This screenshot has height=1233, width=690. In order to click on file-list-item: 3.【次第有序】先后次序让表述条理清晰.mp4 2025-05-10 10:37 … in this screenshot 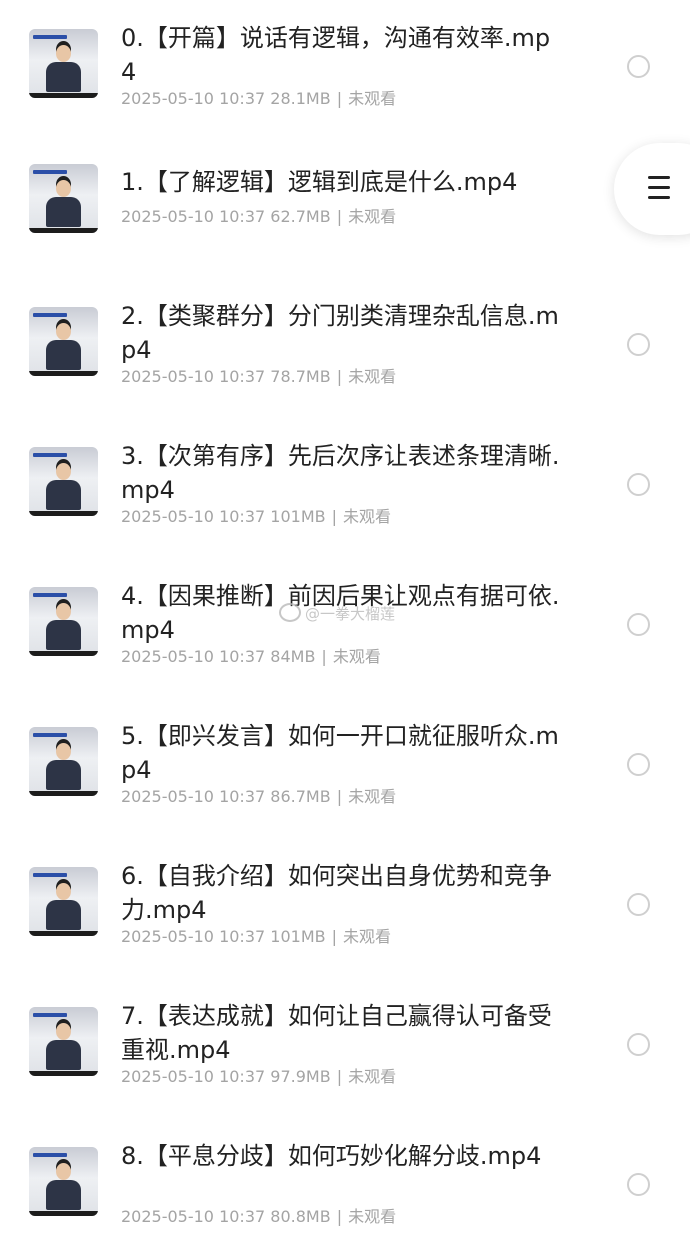, I will do `click(345, 463)`.